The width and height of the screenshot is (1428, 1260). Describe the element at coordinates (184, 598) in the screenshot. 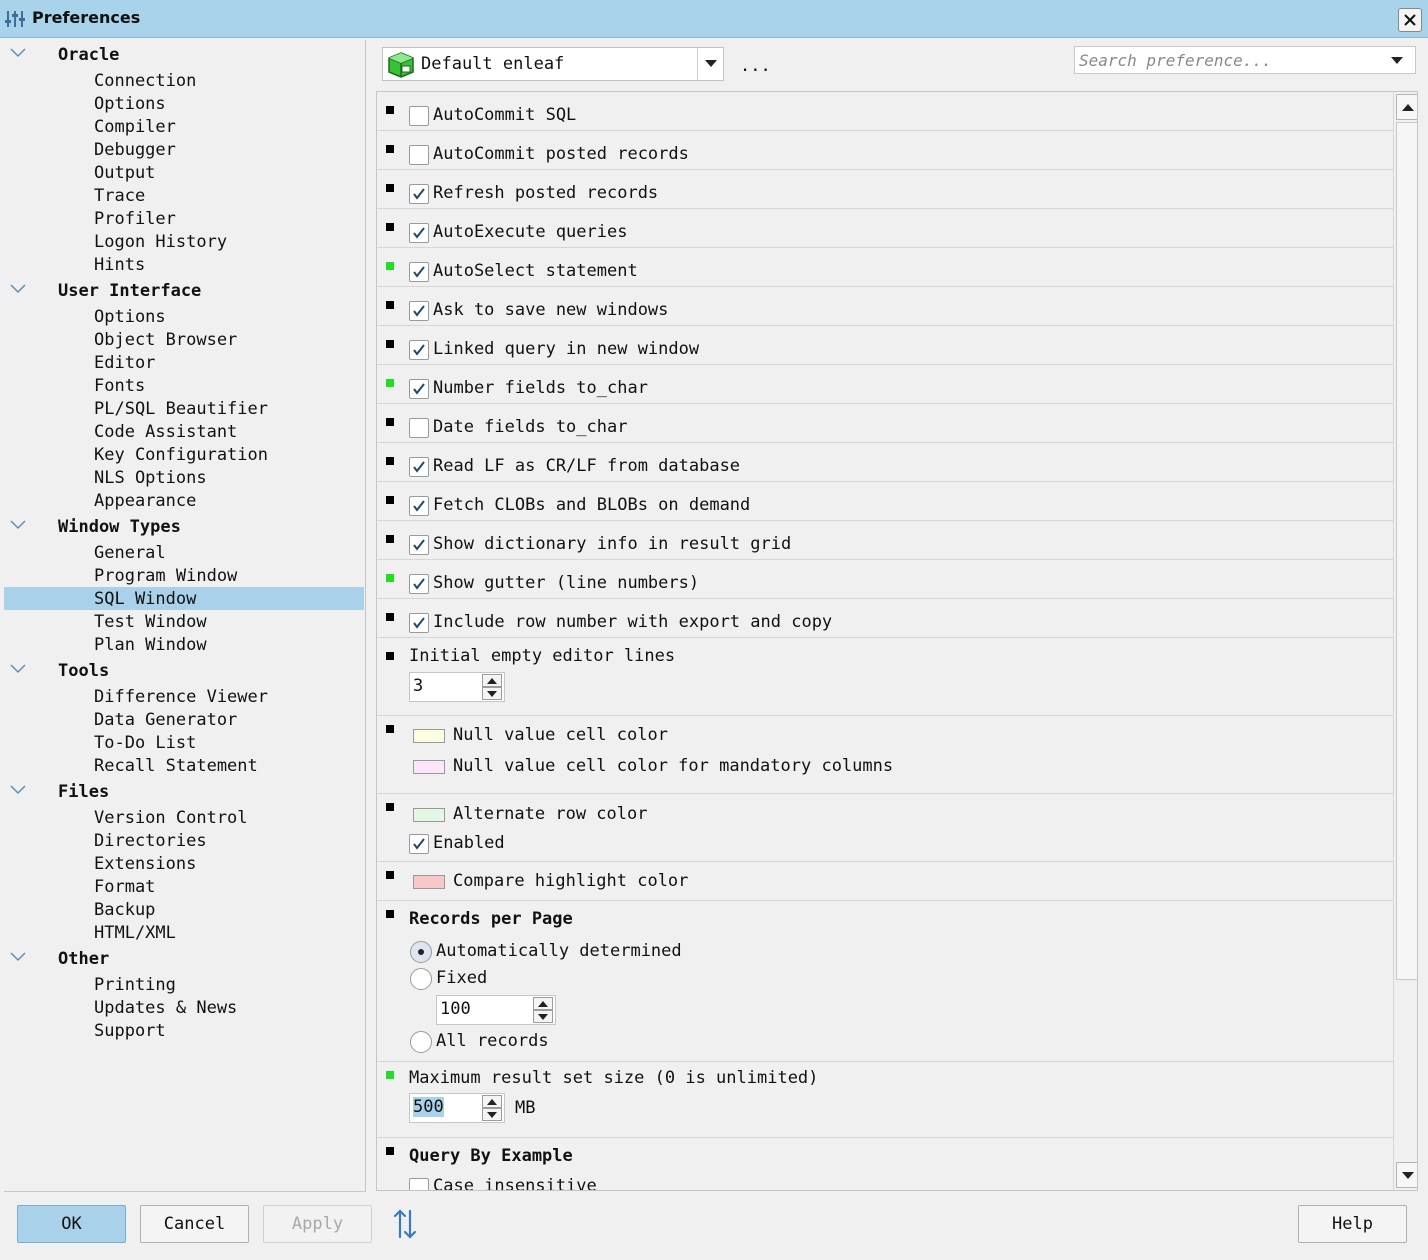

I see `tree-item-sql-window: SQL Window` at that location.